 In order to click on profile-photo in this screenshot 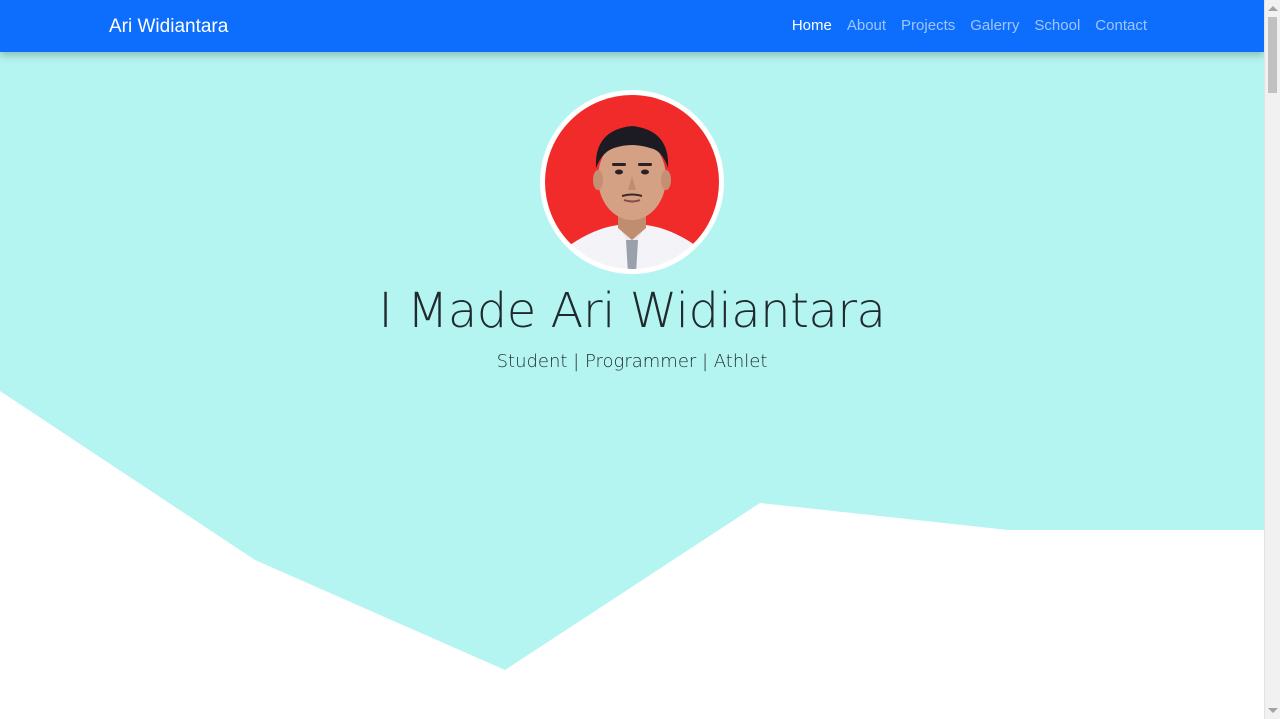, I will do `click(632, 182)`.